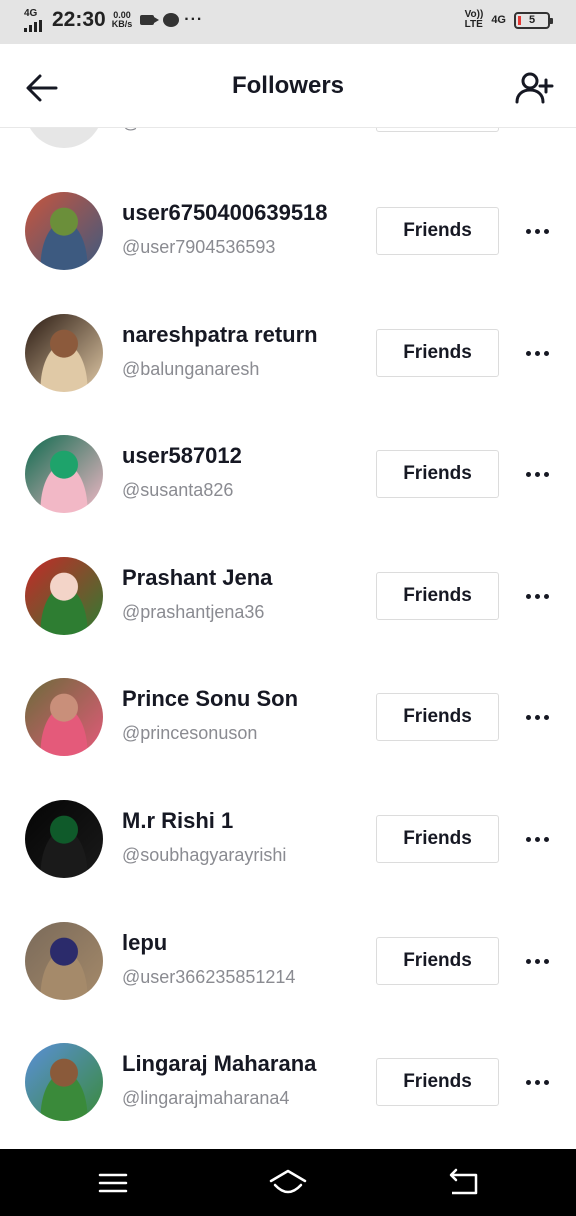  I want to click on list-item: Prashant Jena @prashantjena36 Friends, so click(288, 618).